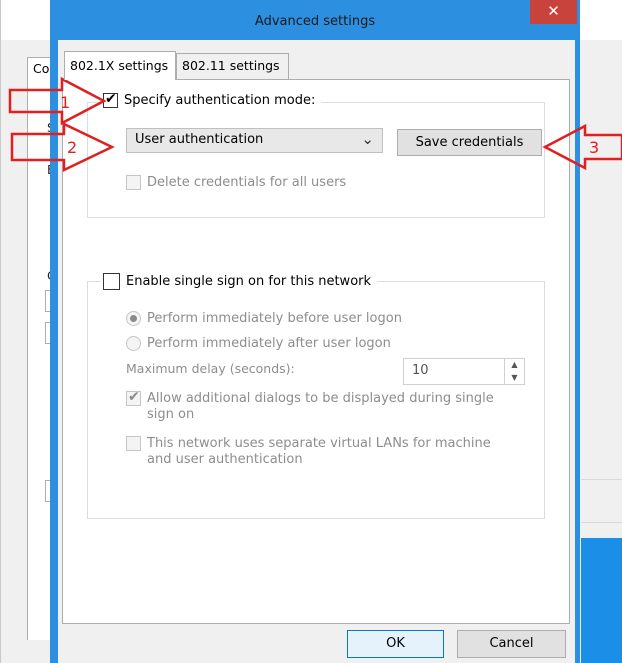 The width and height of the screenshot is (622, 663). What do you see at coordinates (133, 343) in the screenshot?
I see `sso-after-radio` at bounding box center [133, 343].